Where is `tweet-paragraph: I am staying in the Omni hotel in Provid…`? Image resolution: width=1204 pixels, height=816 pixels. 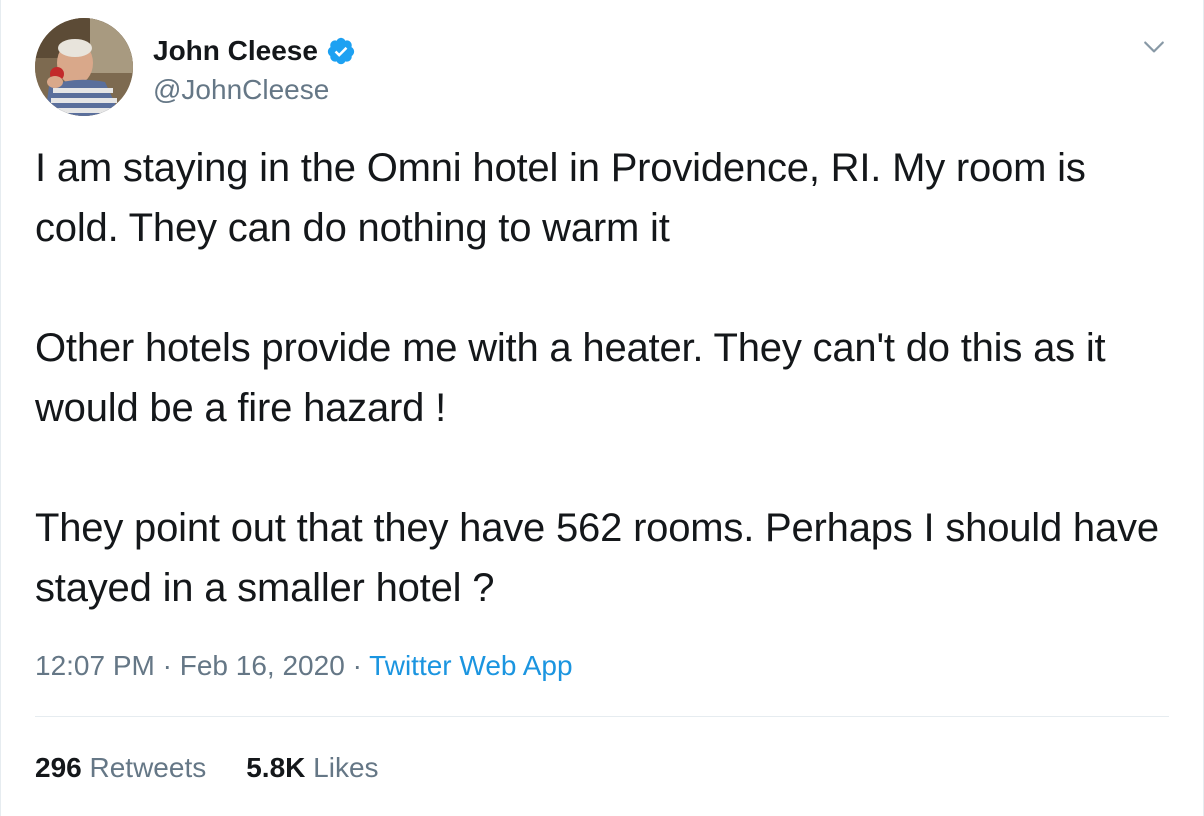
tweet-paragraph: I am staying in the Omni hotel in Provid… is located at coordinates (560, 198).